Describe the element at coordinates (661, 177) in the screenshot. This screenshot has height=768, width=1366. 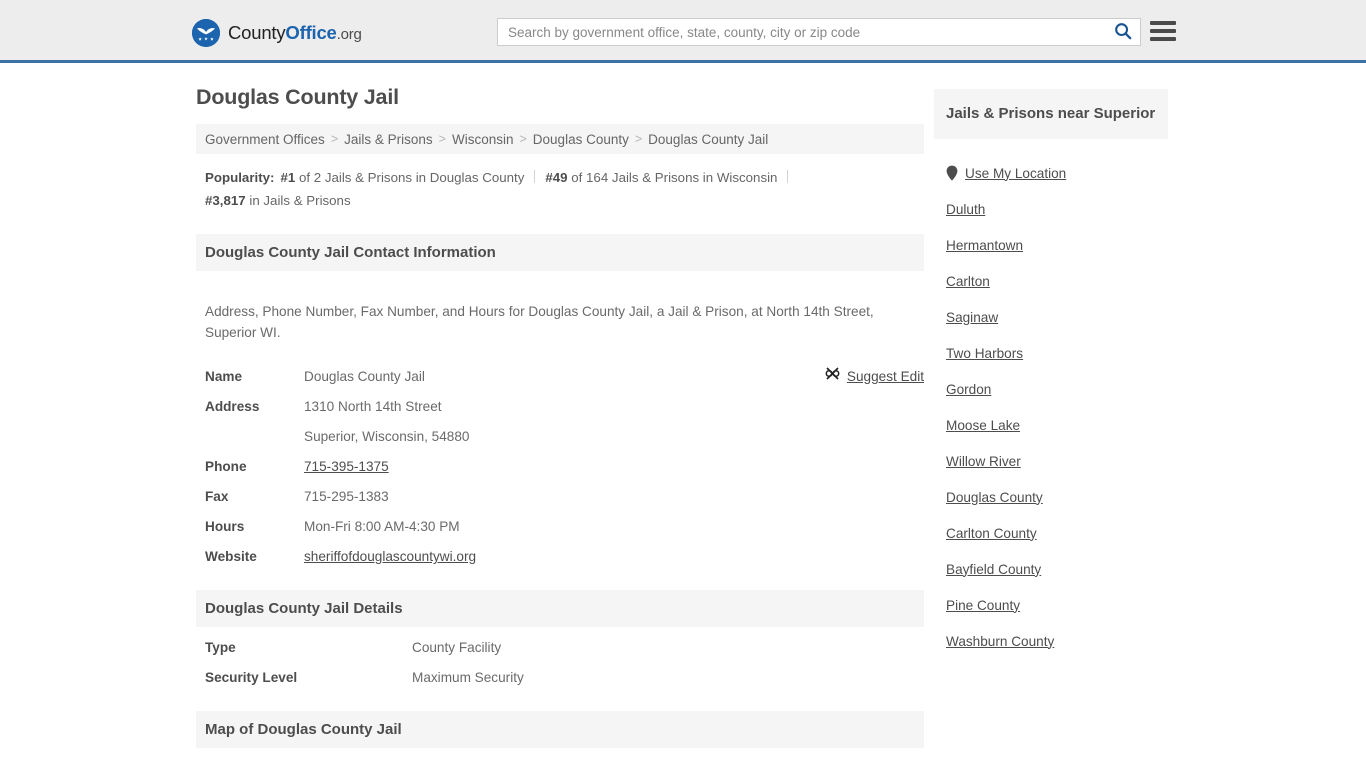
I see `popularity-entry: #49 of 164 Jails & Prisons in Wisconsin` at that location.